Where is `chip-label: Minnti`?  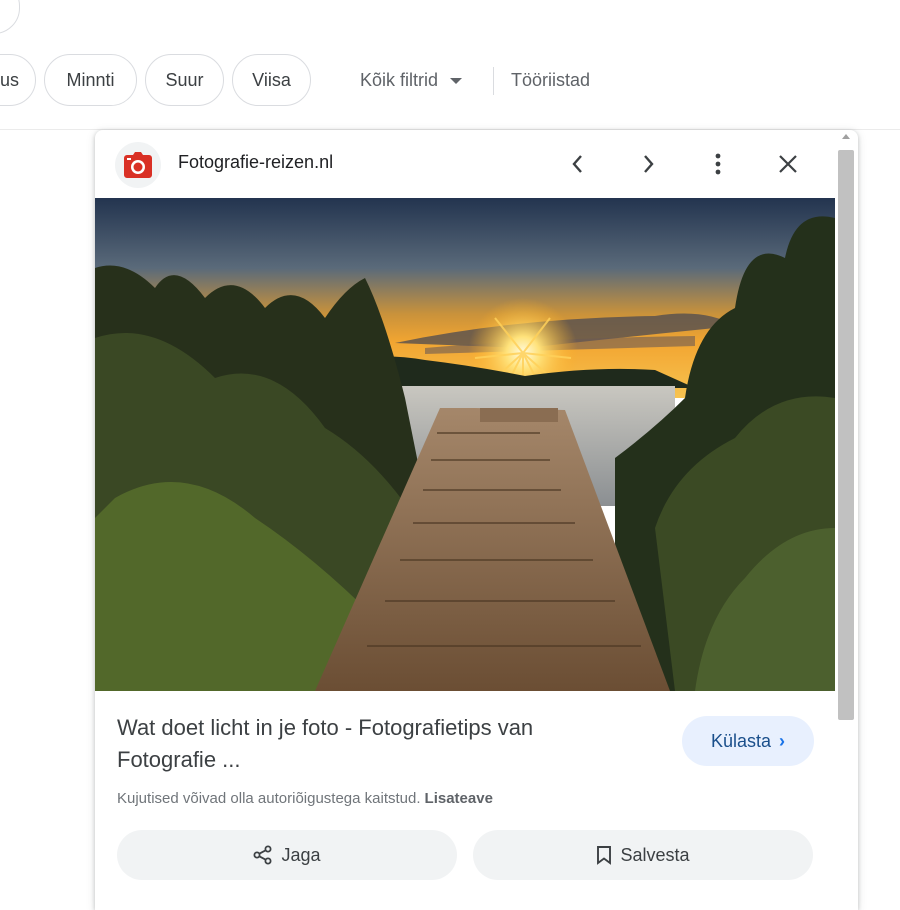 chip-label: Minnti is located at coordinates (90, 79).